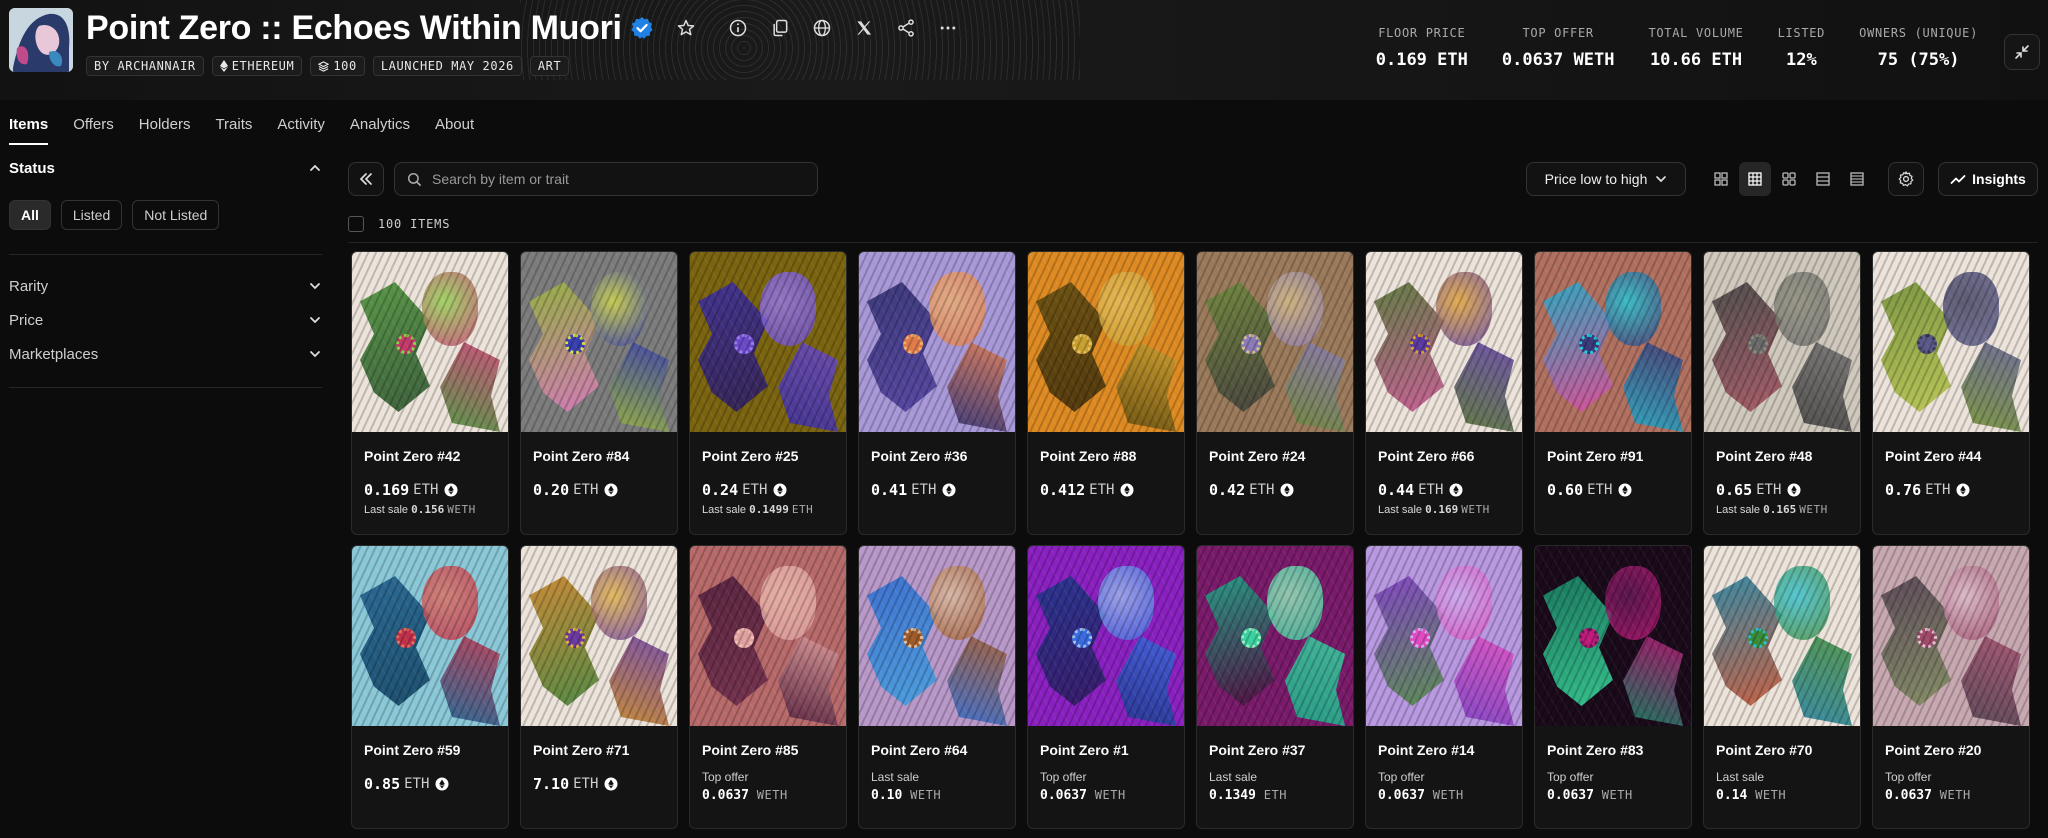  What do you see at coordinates (1823, 179) in the screenshot?
I see `view-list-button` at bounding box center [1823, 179].